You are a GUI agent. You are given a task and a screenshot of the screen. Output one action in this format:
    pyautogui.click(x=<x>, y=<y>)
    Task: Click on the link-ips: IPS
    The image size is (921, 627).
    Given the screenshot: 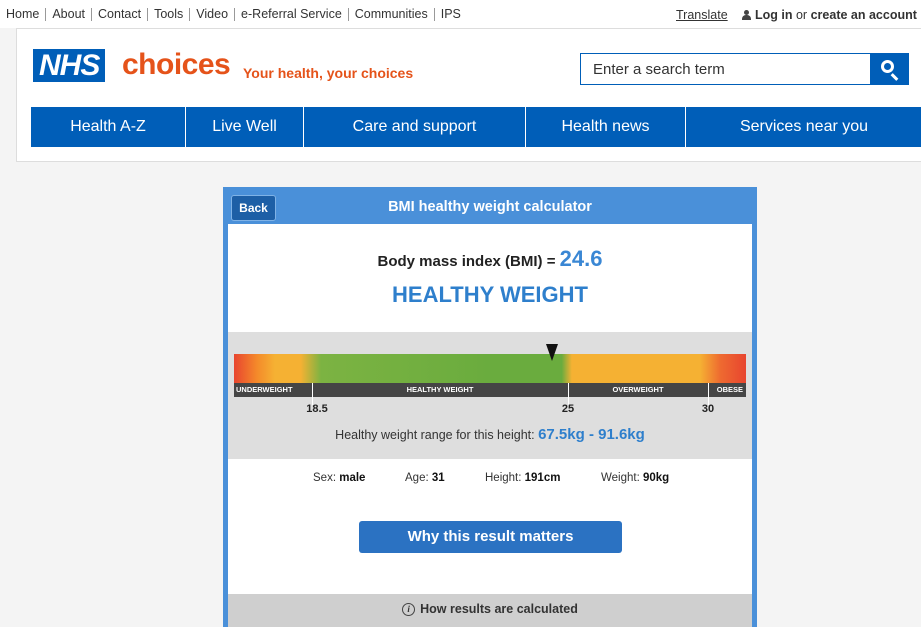 What is the action you would take?
    pyautogui.click(x=450, y=14)
    